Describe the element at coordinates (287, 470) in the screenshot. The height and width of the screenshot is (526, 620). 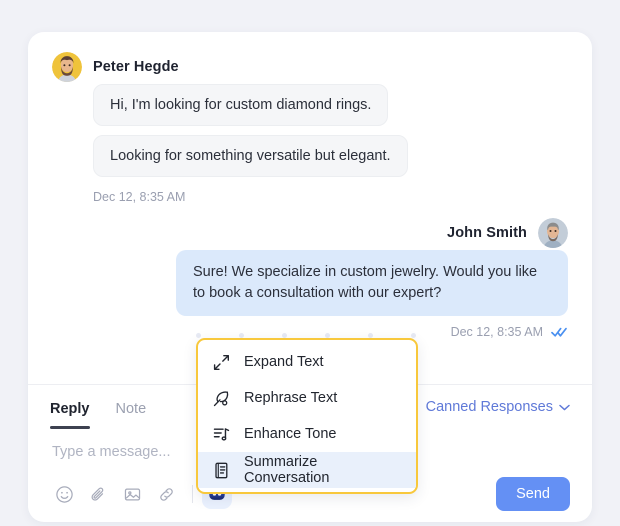
I see `menu-item-label: Summarize Conversation` at that location.